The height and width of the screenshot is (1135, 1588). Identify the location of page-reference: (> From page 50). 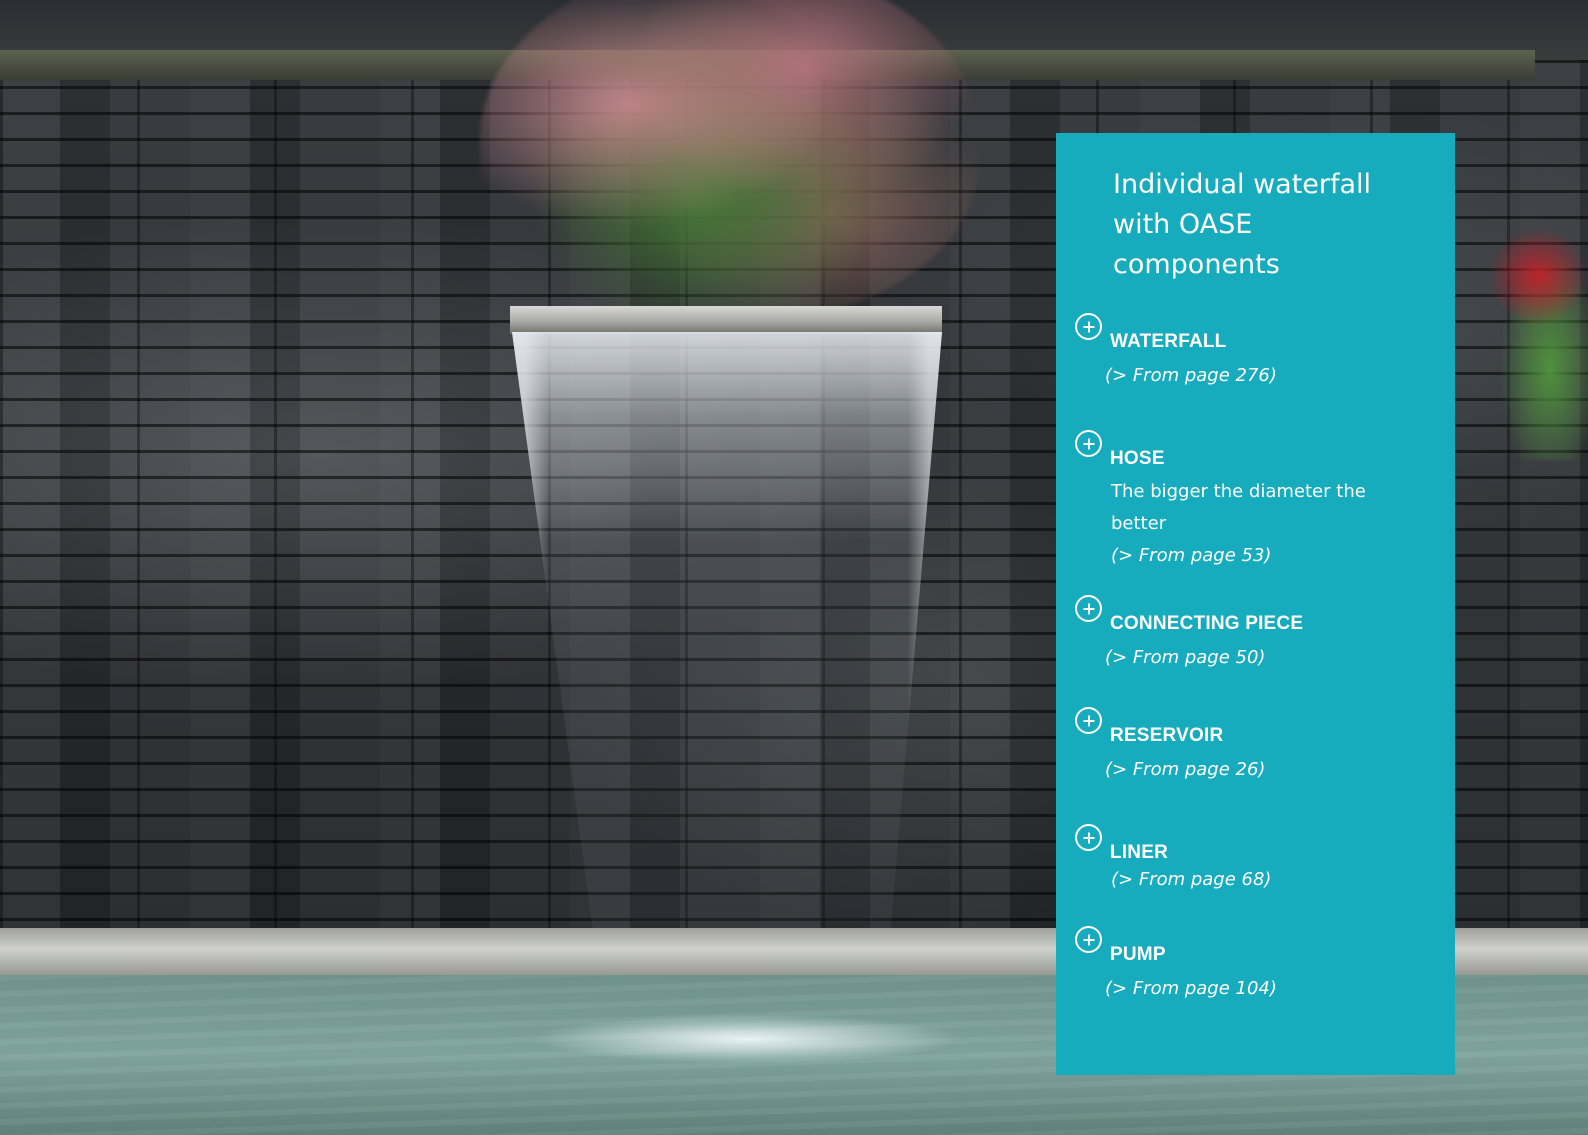
(1185, 657).